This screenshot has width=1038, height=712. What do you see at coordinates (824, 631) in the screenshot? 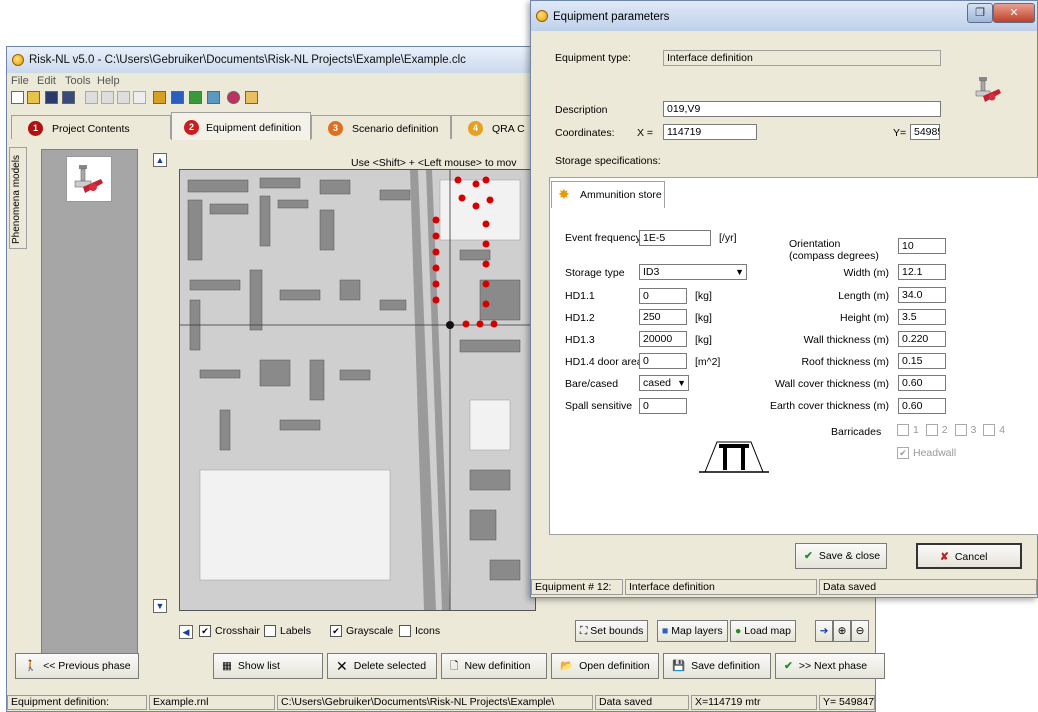
I see `pan-right-button: ➜` at bounding box center [824, 631].